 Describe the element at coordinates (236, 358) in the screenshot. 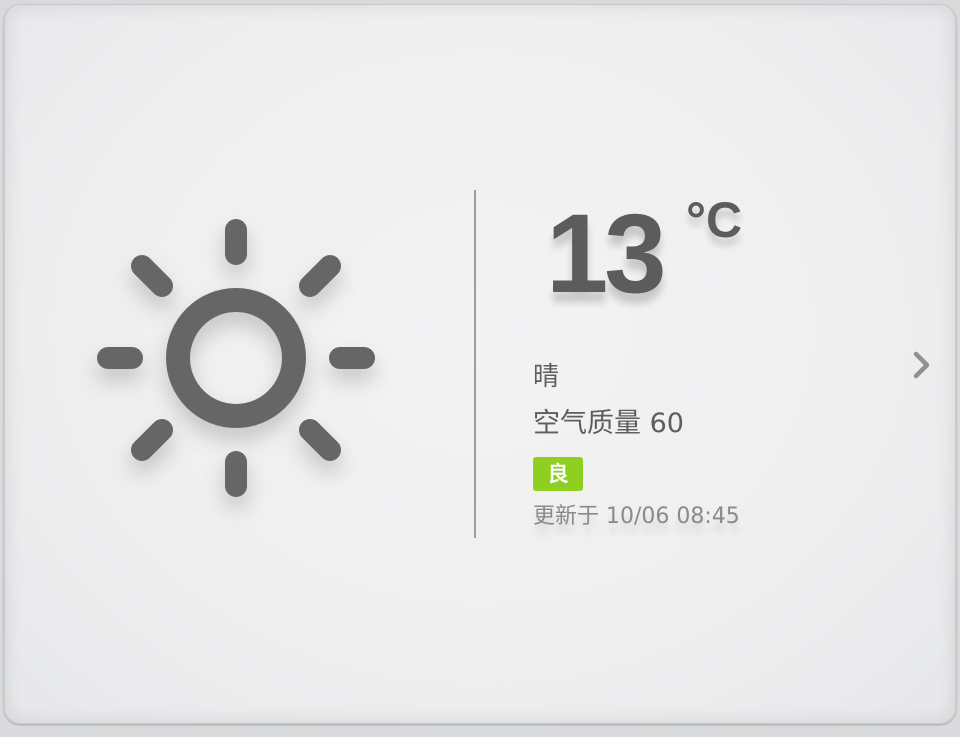

I see `sun-icon` at that location.